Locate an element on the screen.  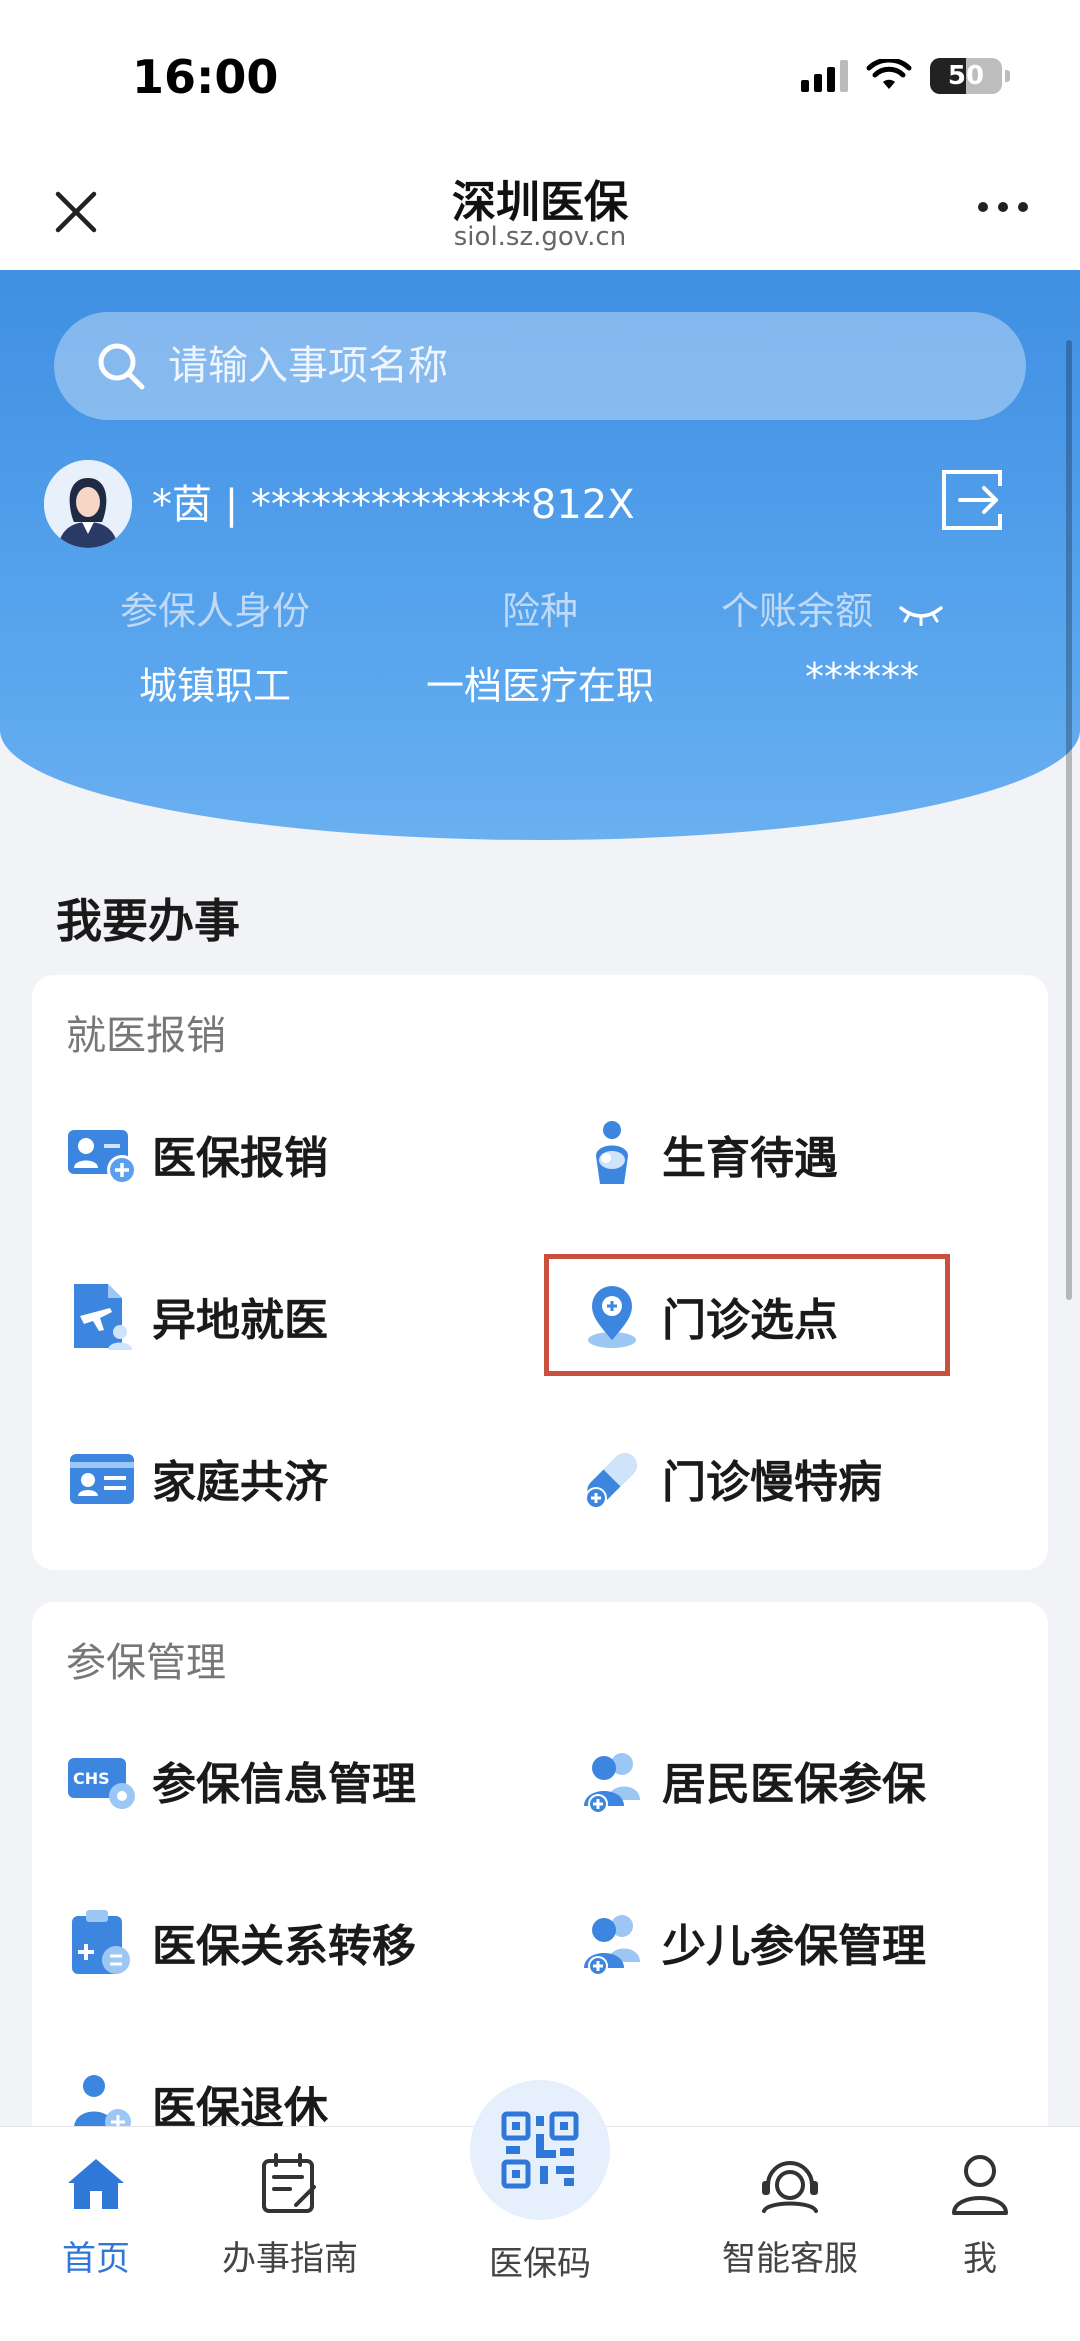
battery-level: 50 is located at coordinates (966, 76).